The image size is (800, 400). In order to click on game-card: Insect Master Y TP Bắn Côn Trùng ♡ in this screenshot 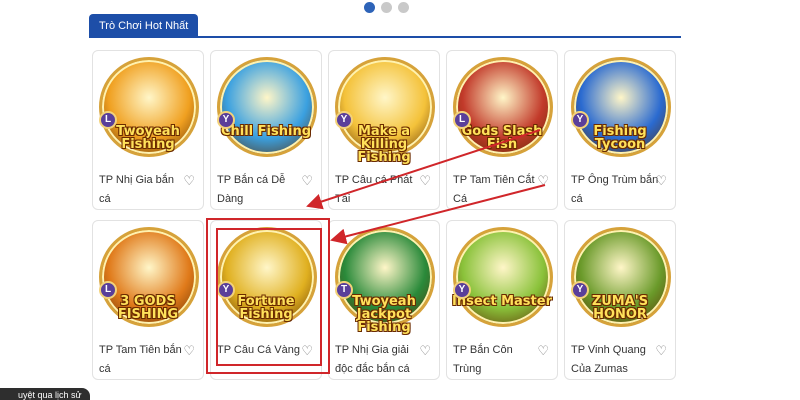, I will do `click(502, 300)`.